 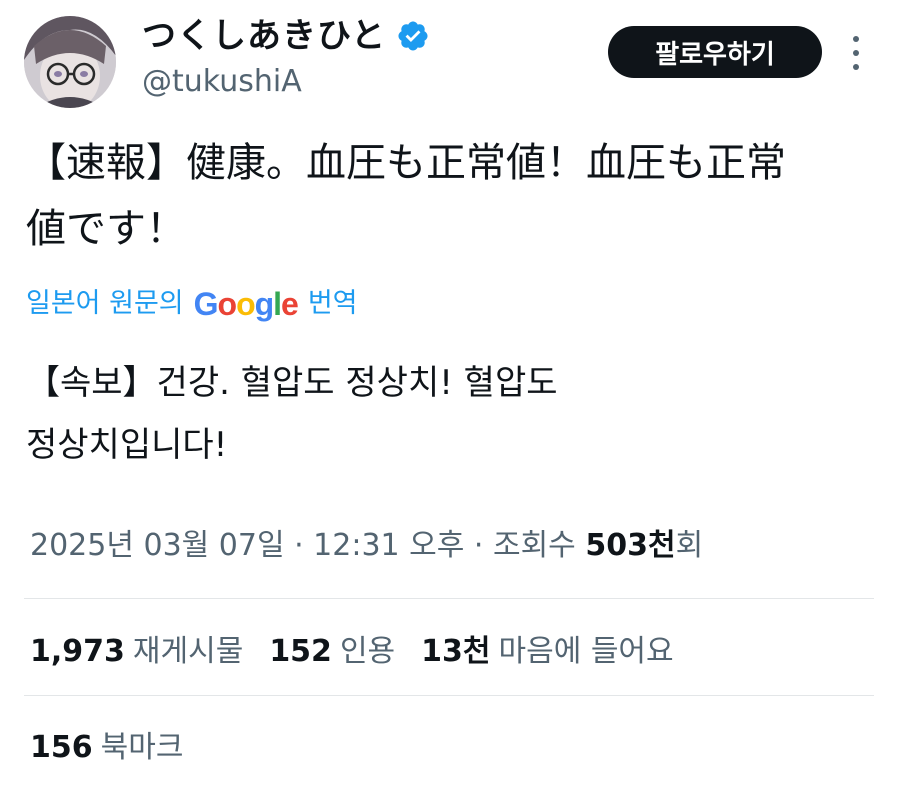 What do you see at coordinates (106, 748) in the screenshot?
I see `bookmarks-stat: 156 북마크` at bounding box center [106, 748].